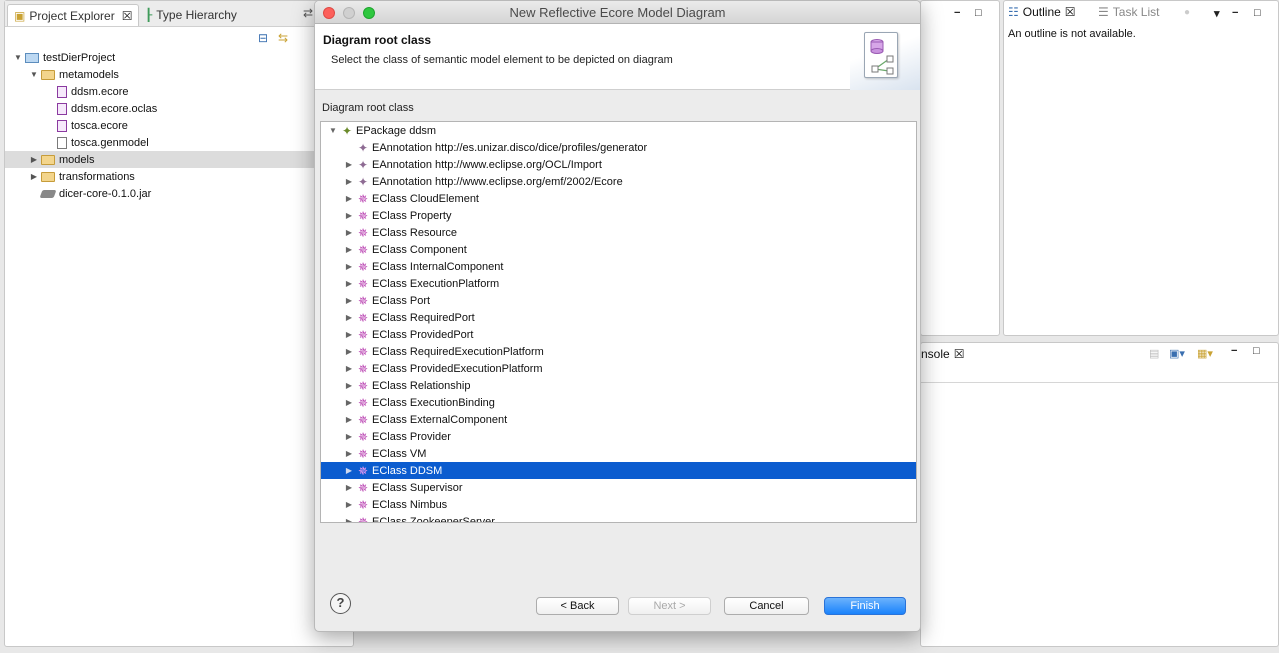 This screenshot has height=653, width=1279. What do you see at coordinates (179, 193) in the screenshot?
I see `tree-item: dicer-core-0.1.0.jar` at bounding box center [179, 193].